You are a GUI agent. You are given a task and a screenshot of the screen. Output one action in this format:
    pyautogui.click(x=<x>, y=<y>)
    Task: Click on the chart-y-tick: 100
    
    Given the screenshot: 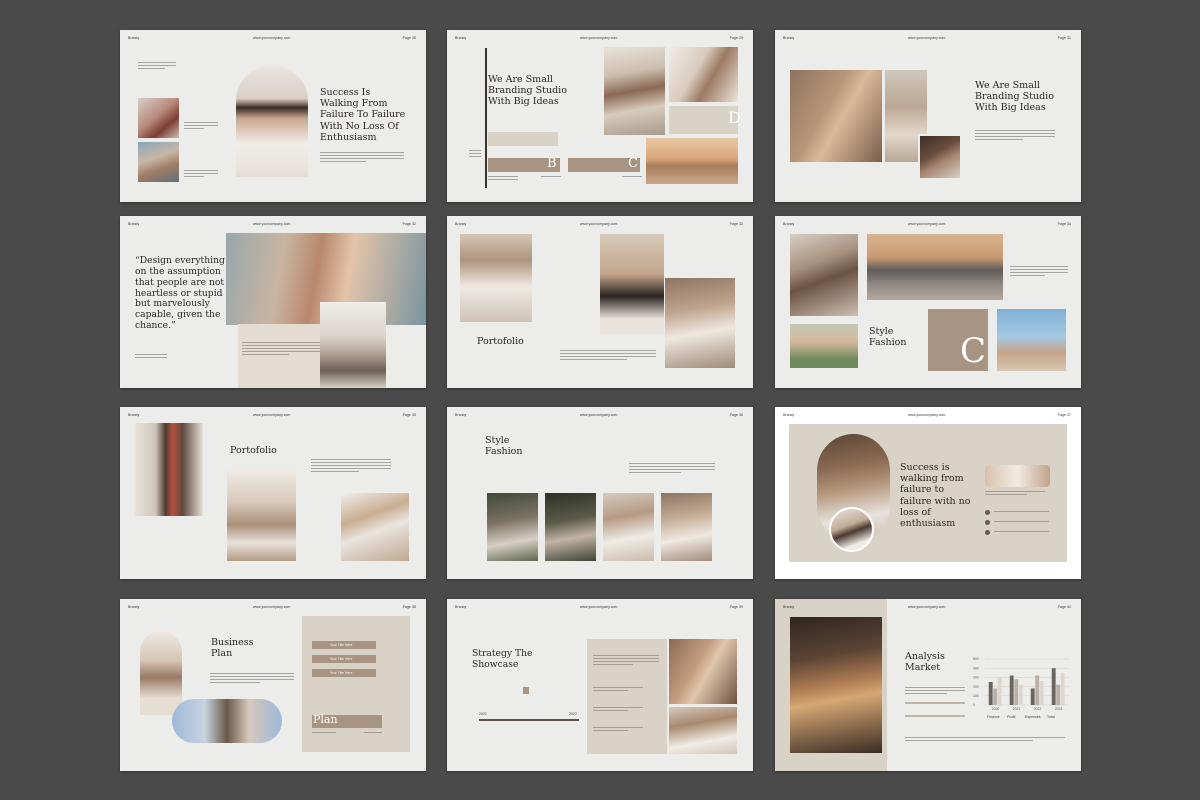 What is the action you would take?
    pyautogui.click(x=976, y=696)
    